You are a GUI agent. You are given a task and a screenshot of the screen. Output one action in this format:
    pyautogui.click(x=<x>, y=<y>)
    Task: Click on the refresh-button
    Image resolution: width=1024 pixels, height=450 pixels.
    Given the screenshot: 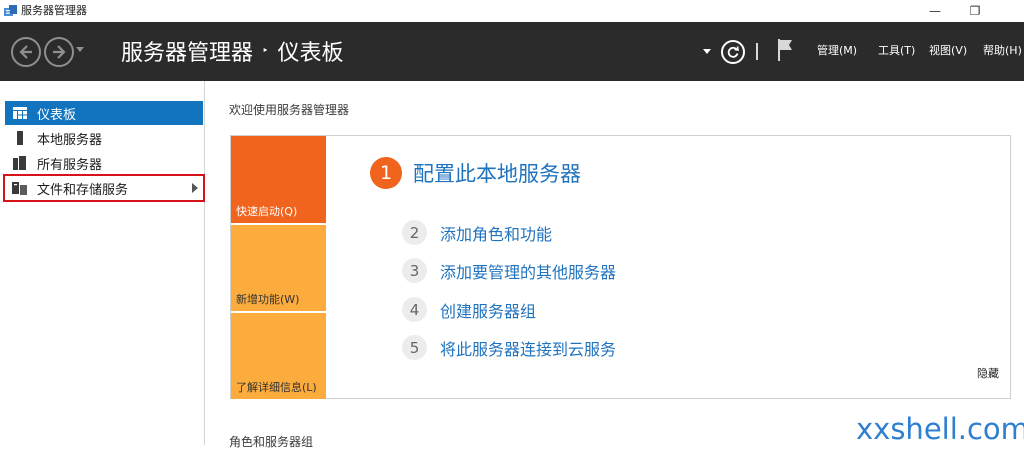 What is the action you would take?
    pyautogui.click(x=733, y=52)
    